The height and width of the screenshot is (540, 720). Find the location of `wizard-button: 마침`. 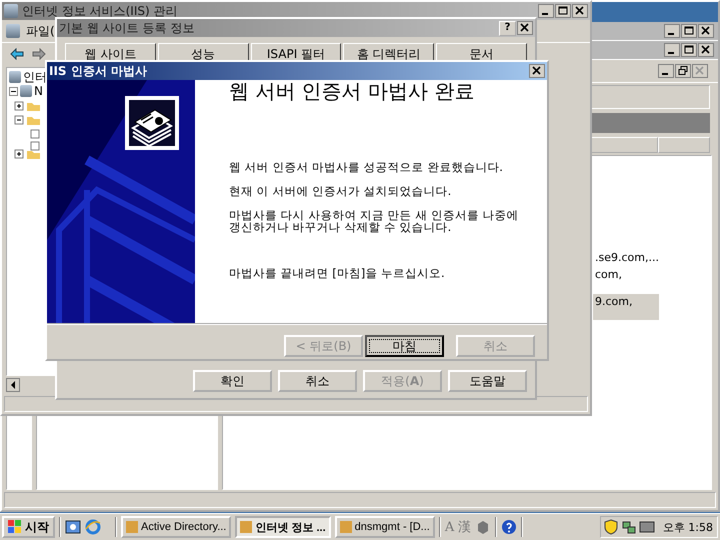

wizard-button: 마침 is located at coordinates (404, 346).